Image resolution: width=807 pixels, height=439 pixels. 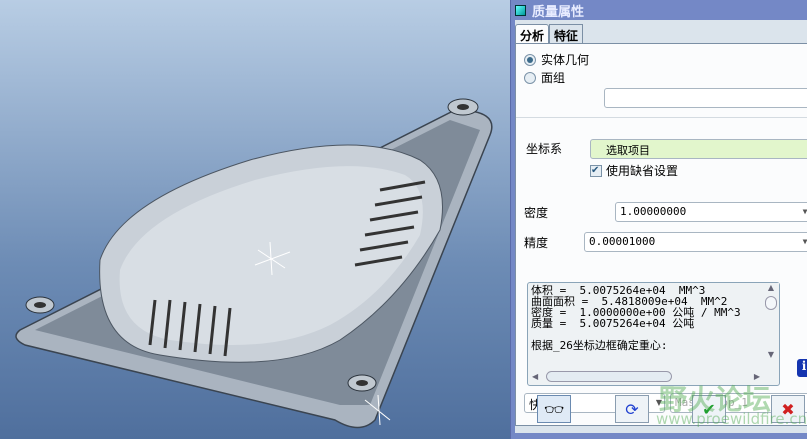 I want to click on csys-select-field: 选取项目, so click(x=698, y=149).